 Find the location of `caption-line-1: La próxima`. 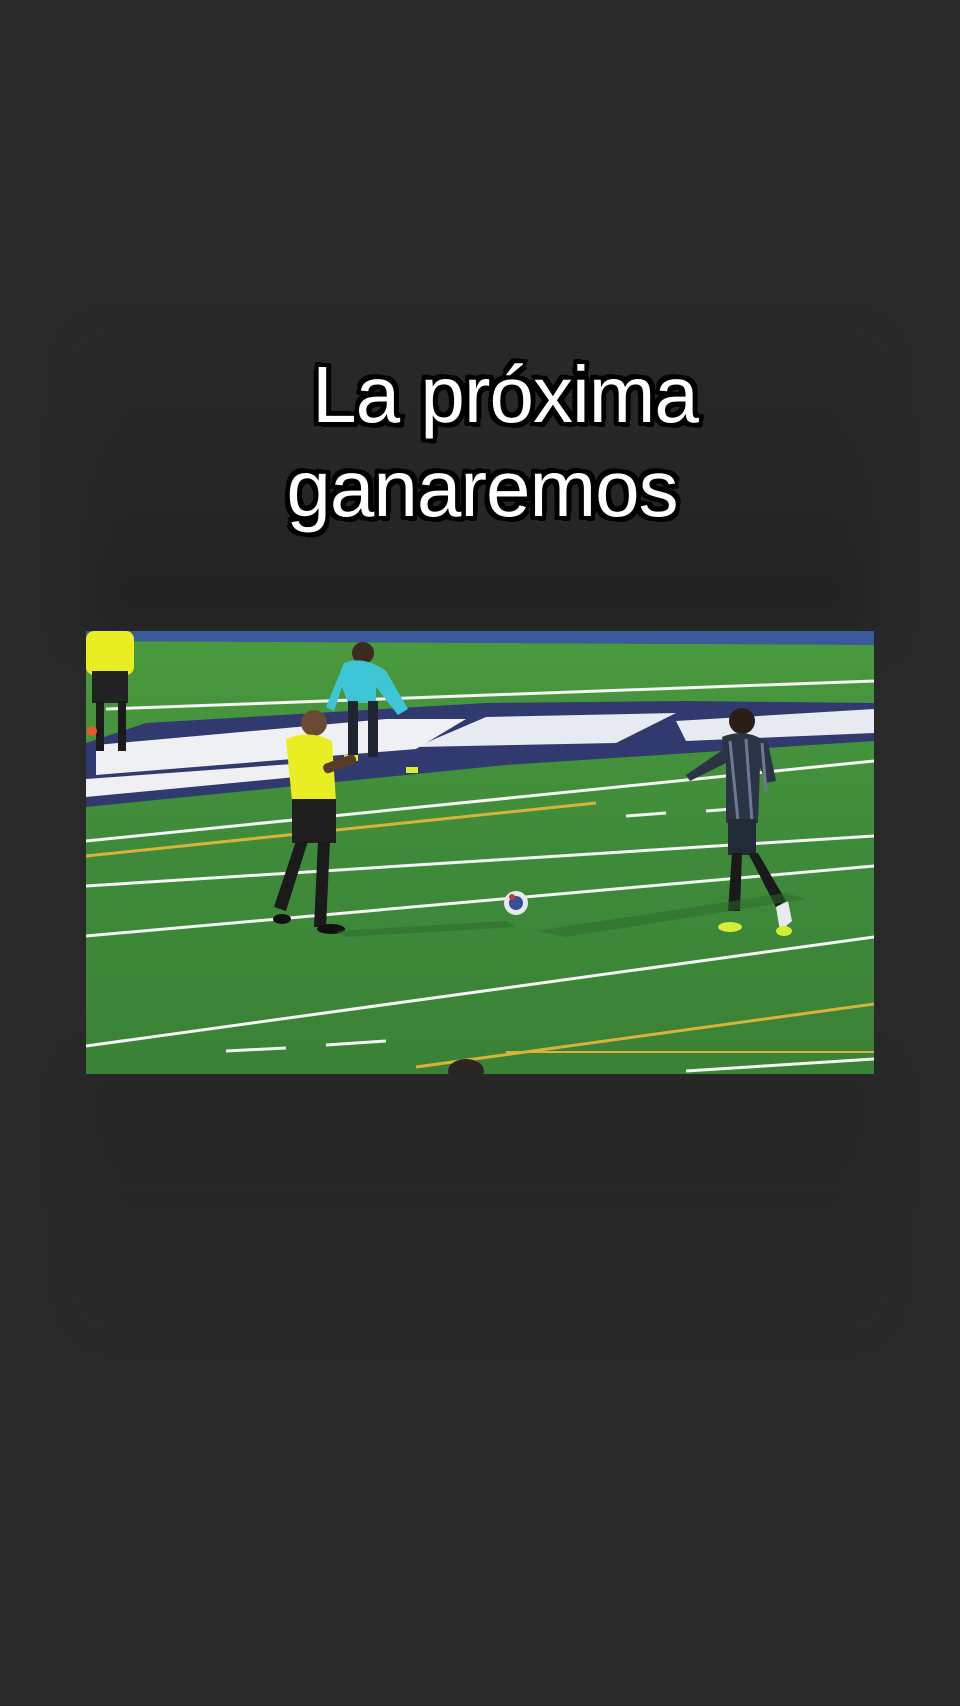

caption-line-1: La próxima is located at coordinates (505, 394).